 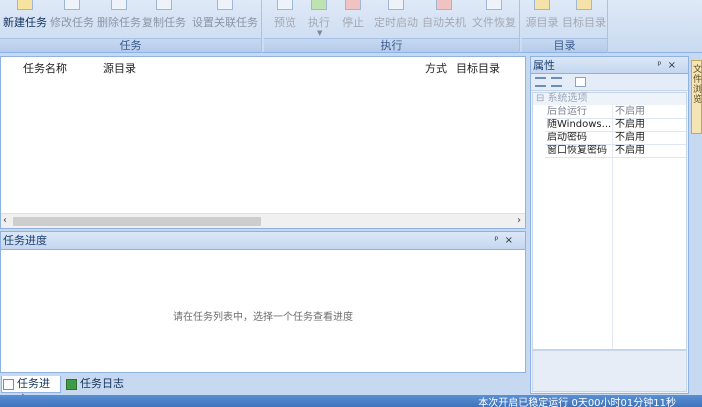 I want to click on copy-task-label: 复制任务, so click(x=164, y=22).